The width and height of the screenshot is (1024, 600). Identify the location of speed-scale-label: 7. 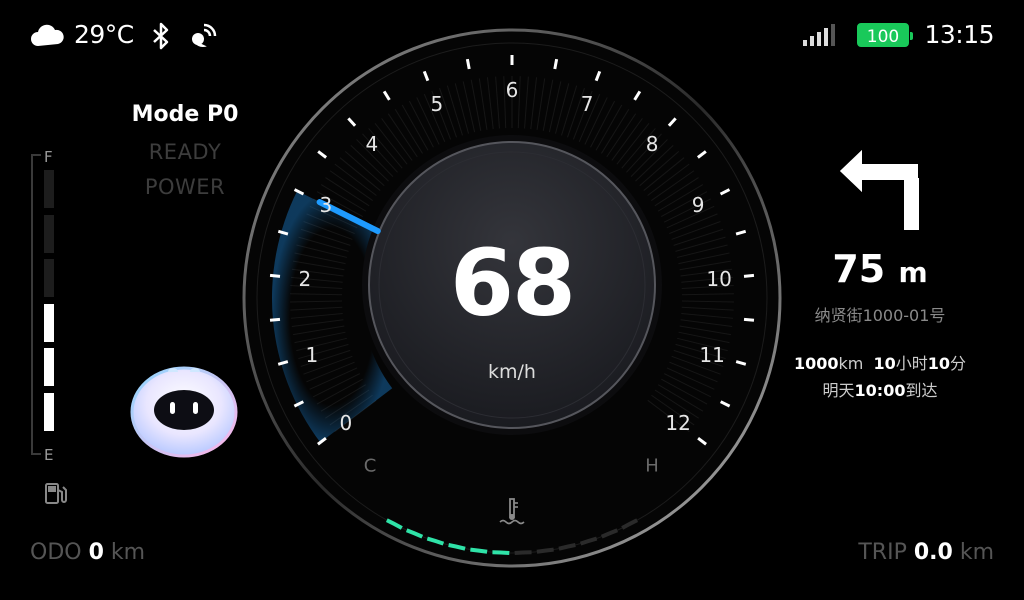
(587, 104).